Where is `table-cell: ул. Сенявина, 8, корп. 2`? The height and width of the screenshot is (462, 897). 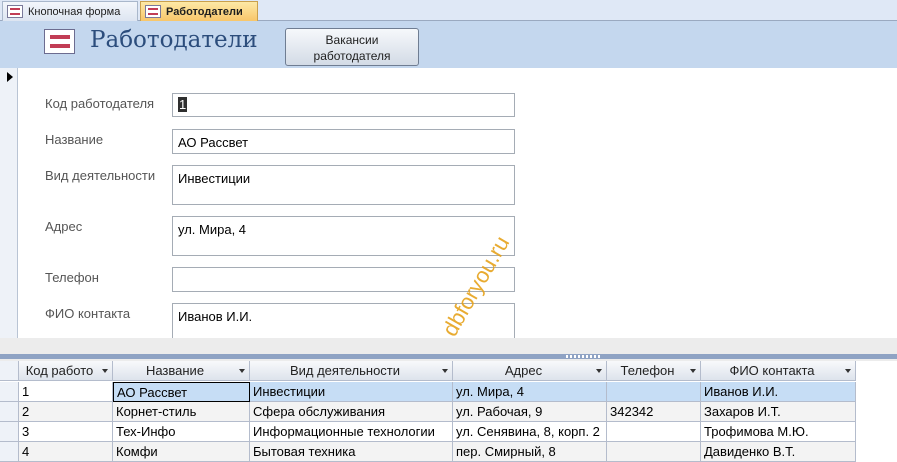 table-cell: ул. Сенявина, 8, корп. 2 is located at coordinates (530, 432).